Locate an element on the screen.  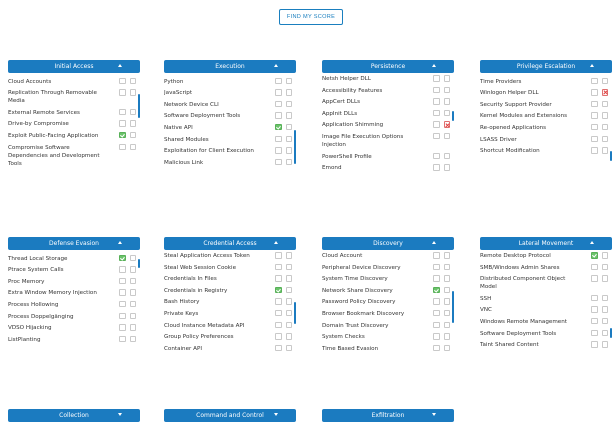
technique-label: Time Based Evasion is located at coordinates (374, 349).